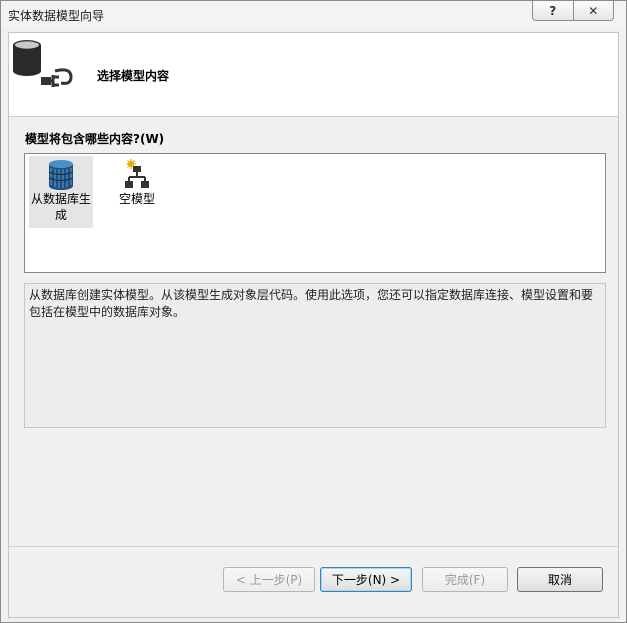  I want to click on list-item-generate-from-database: 从数据库生 成, so click(61, 192).